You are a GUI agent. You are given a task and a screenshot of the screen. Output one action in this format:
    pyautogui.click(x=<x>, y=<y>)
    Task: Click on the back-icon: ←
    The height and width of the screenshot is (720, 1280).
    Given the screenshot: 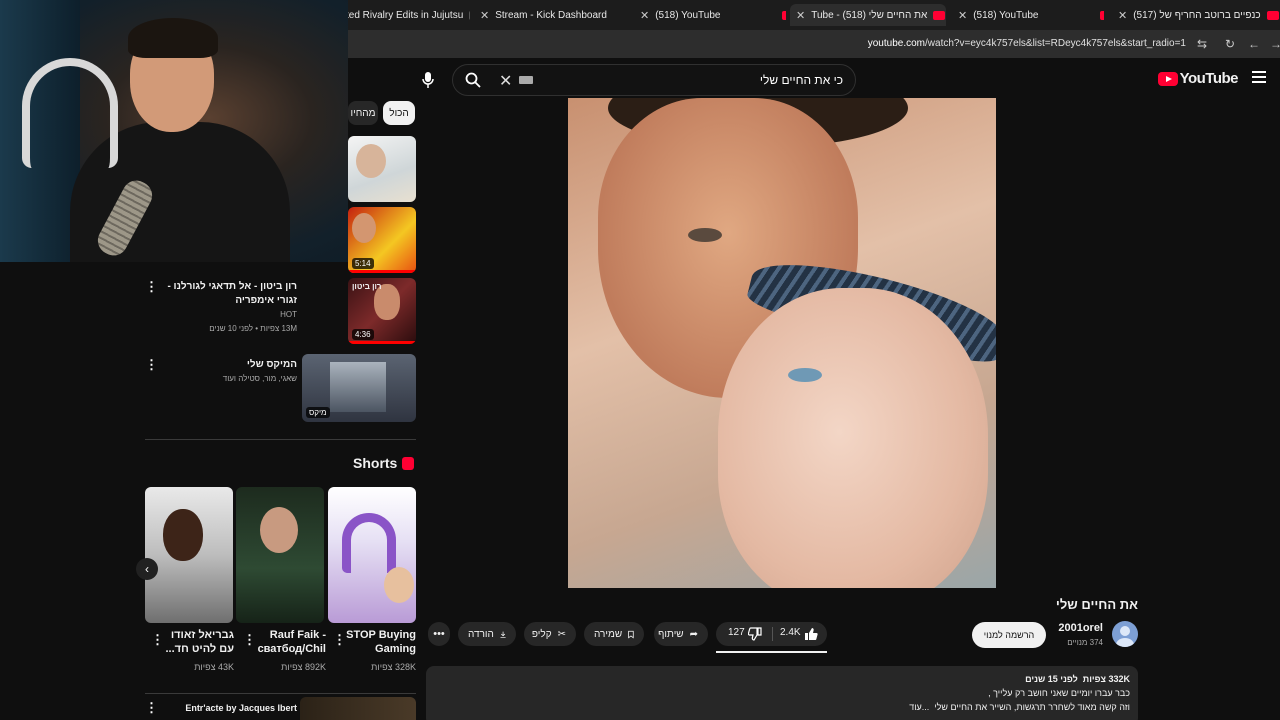 What is the action you would take?
    pyautogui.click(x=1254, y=44)
    